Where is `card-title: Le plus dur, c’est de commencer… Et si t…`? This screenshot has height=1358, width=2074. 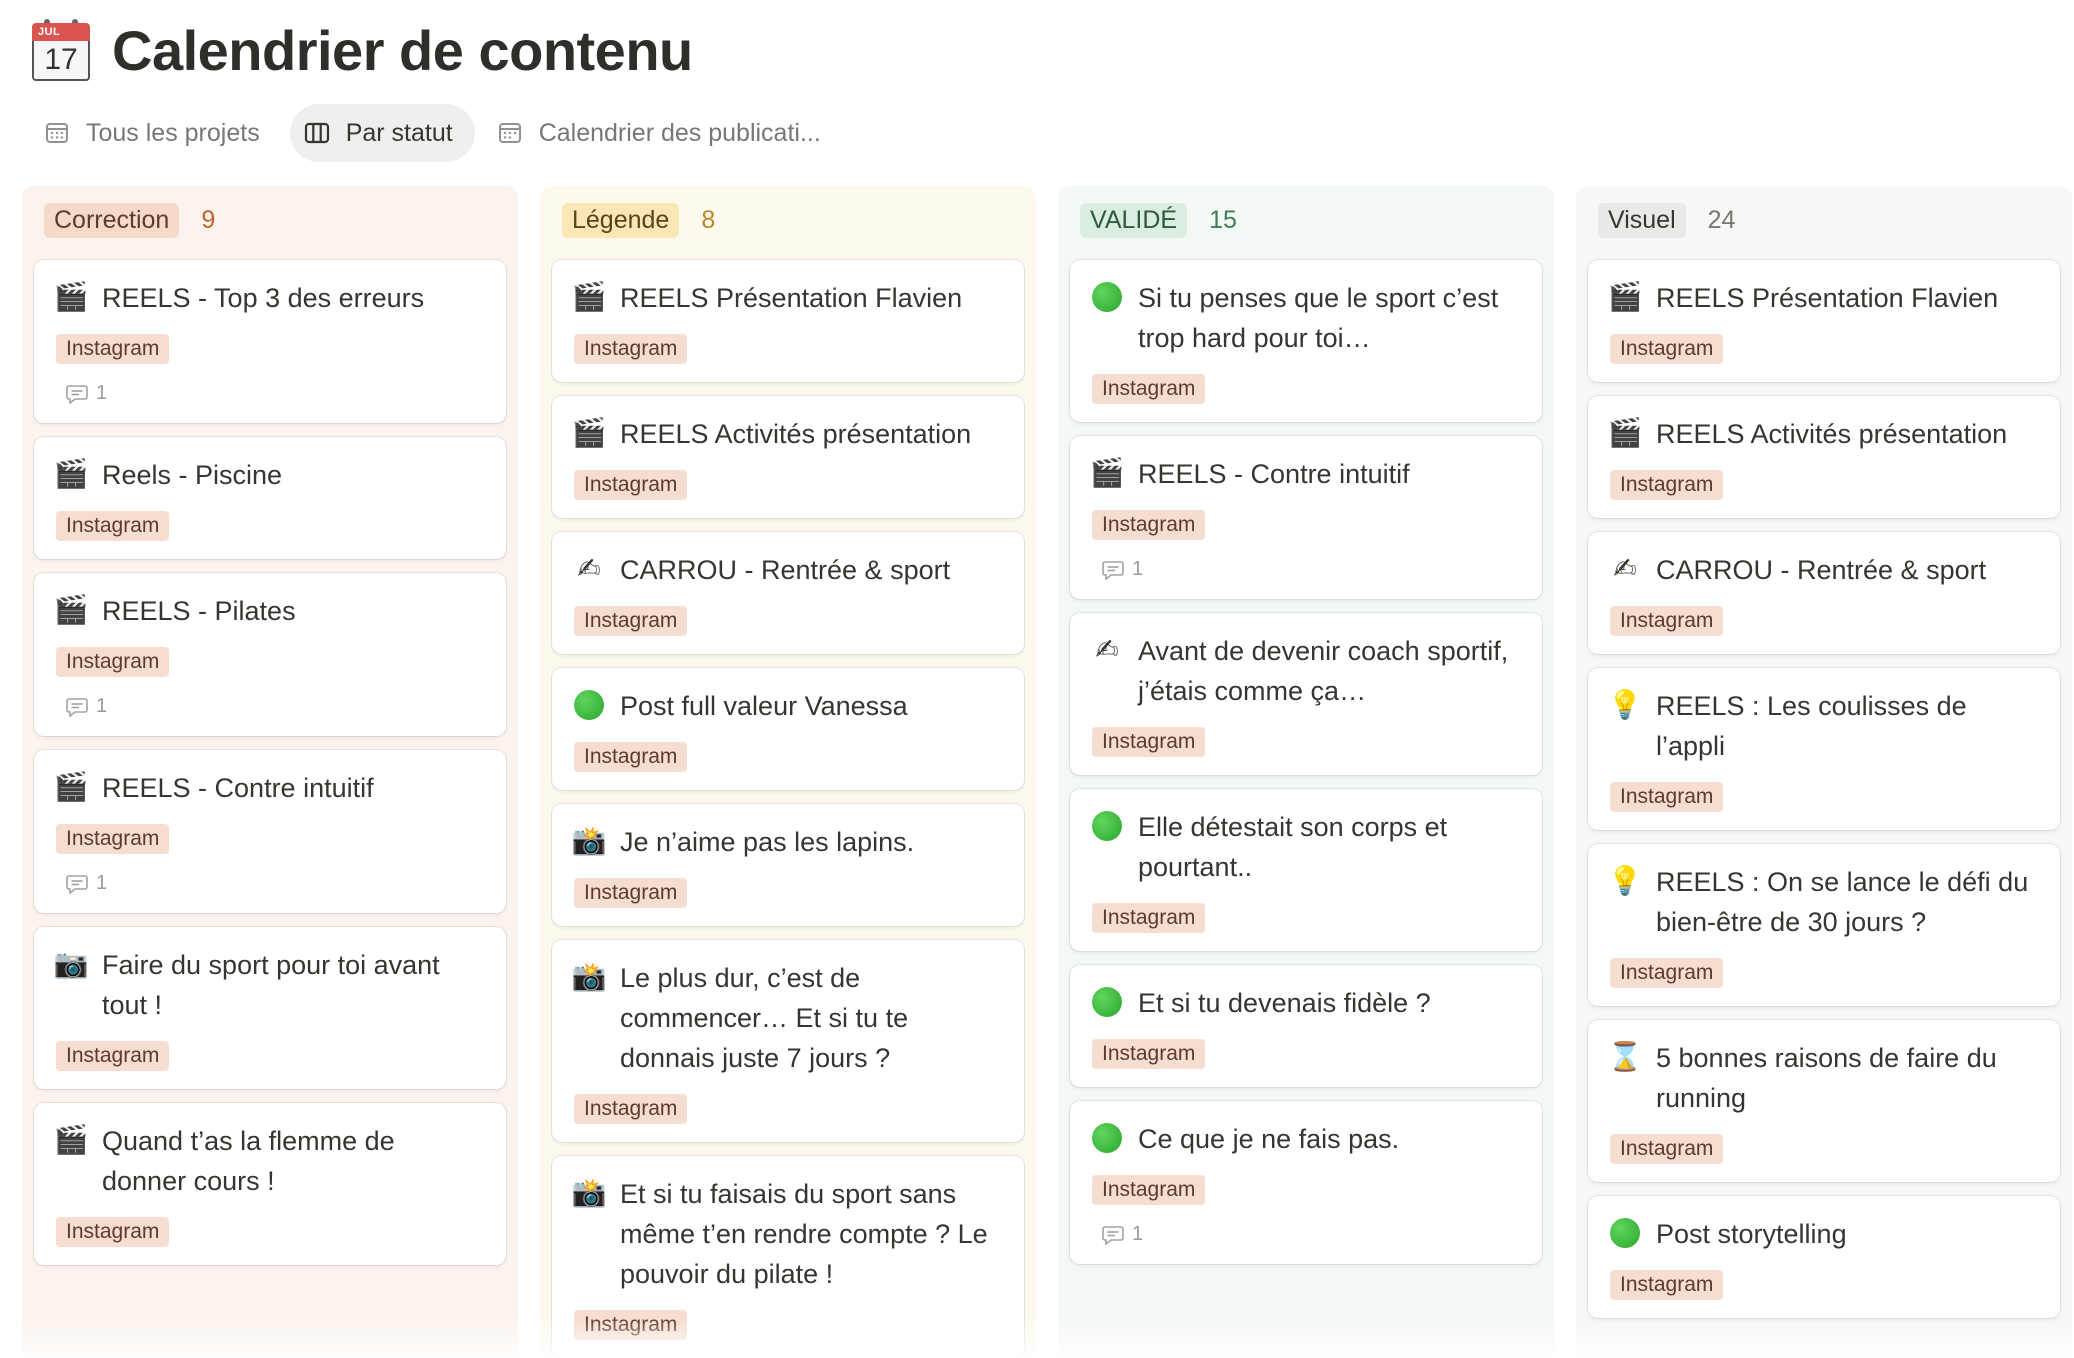
card-title: Le plus dur, c’est de commencer… Et si t… is located at coordinates (764, 1018).